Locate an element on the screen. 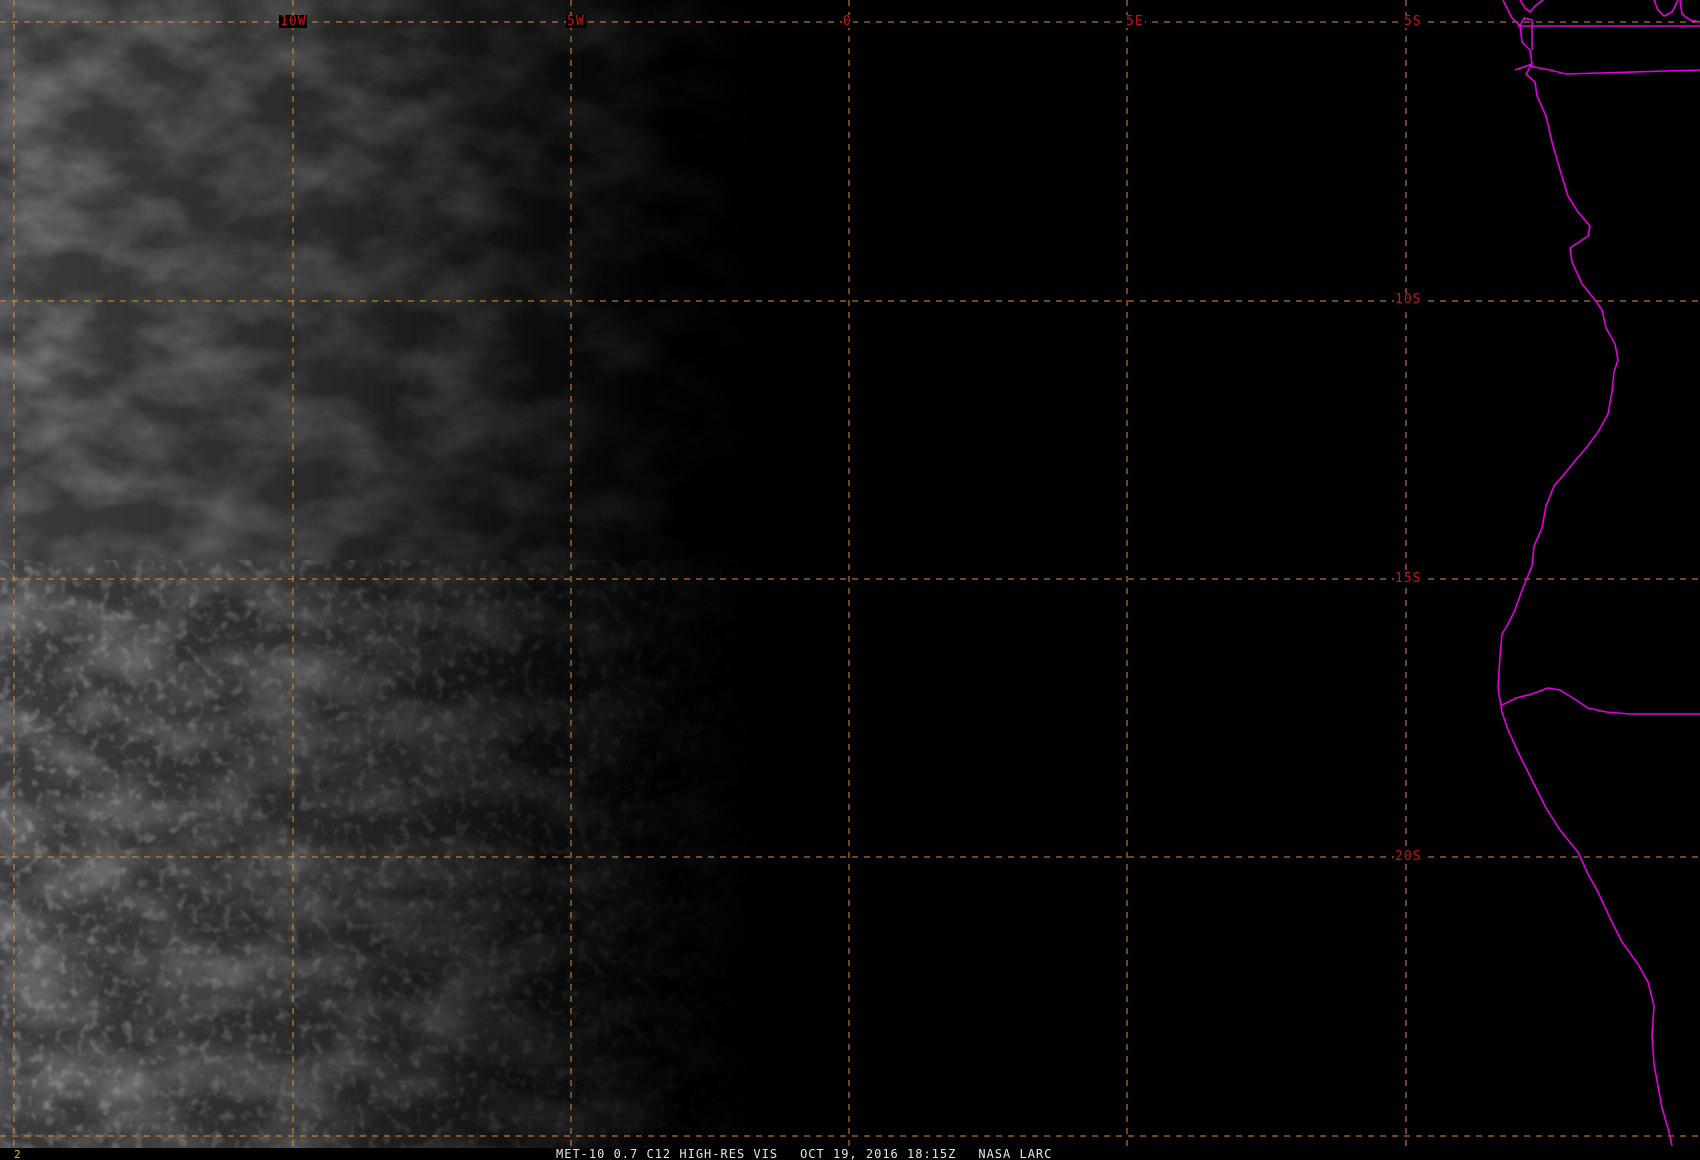 The image size is (1700, 1160). frame-number: 2 is located at coordinates (17, 1154).